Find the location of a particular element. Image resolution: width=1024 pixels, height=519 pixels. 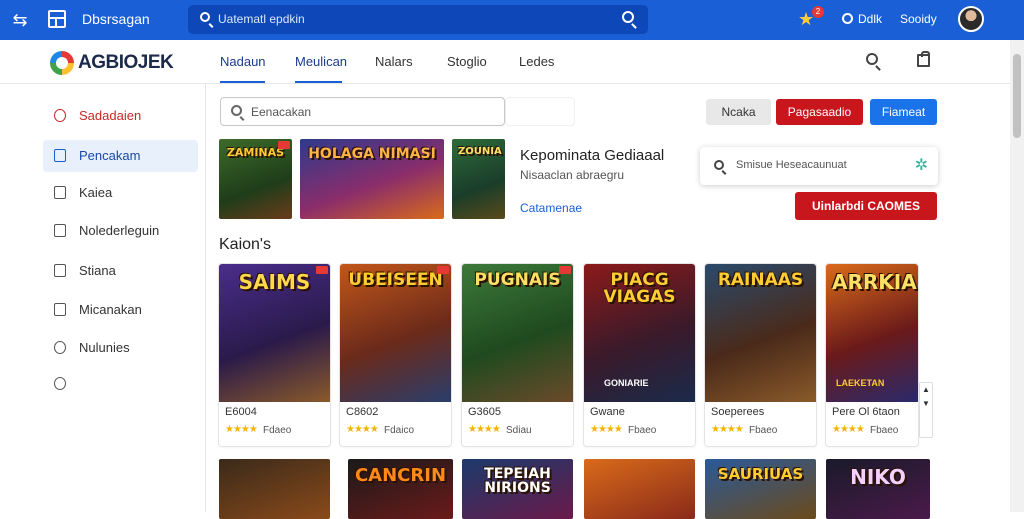

sidebar-item-nulunies: Nulunies is located at coordinates (120, 348).